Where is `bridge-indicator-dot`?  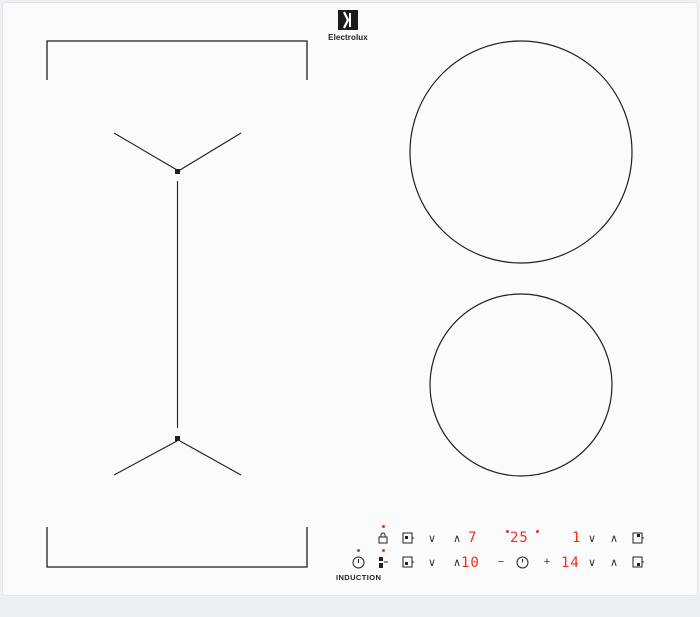
bridge-indicator-dot is located at coordinates (383, 550).